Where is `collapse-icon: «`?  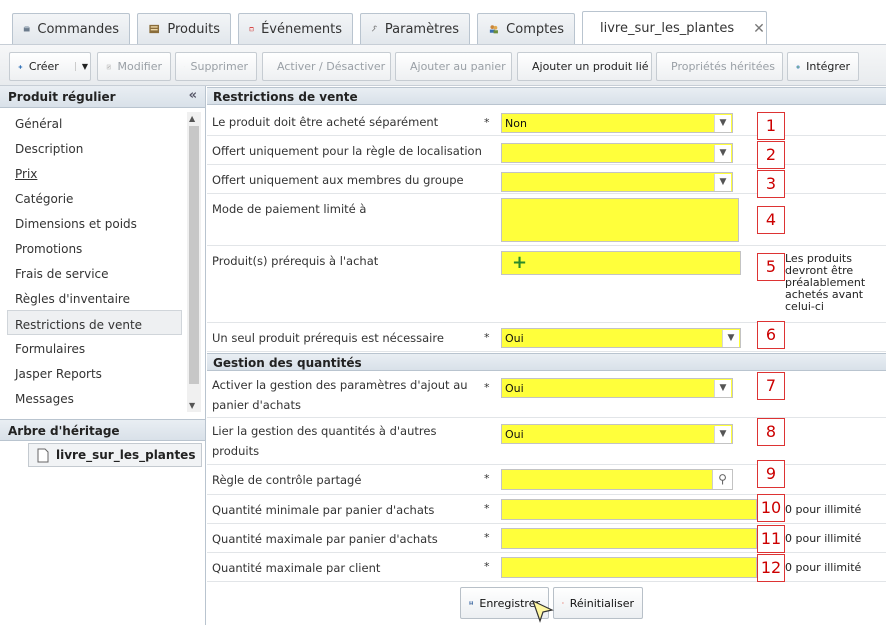
collapse-icon: « is located at coordinates (193, 95).